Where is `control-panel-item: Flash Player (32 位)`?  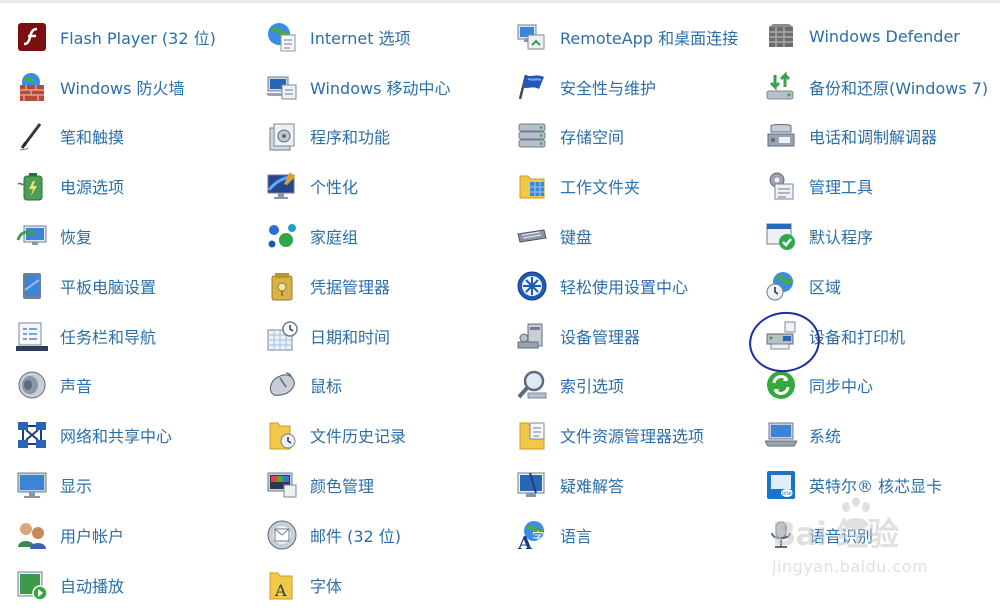
control-panel-item: Flash Player (32 位) is located at coordinates (141, 37).